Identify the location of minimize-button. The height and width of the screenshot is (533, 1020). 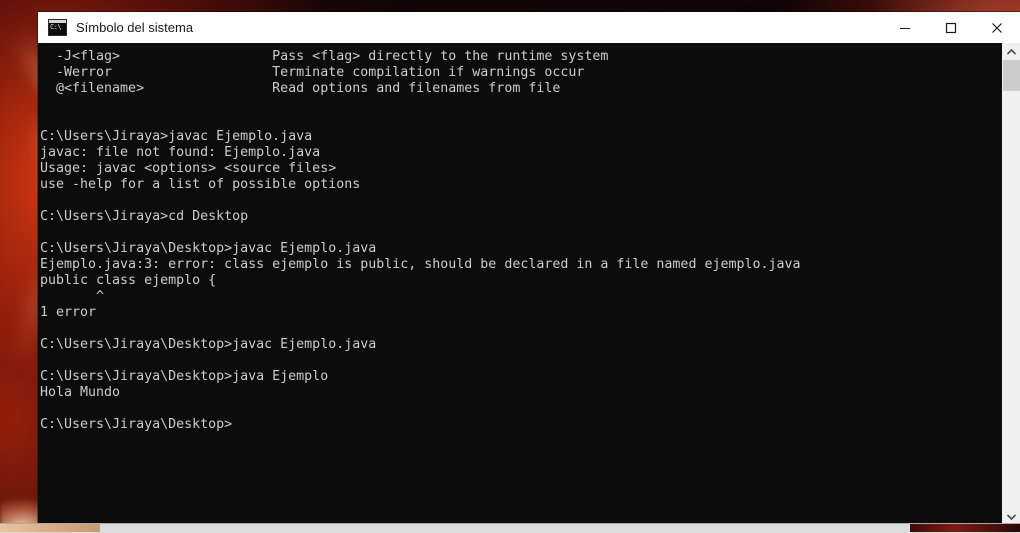
(905, 27).